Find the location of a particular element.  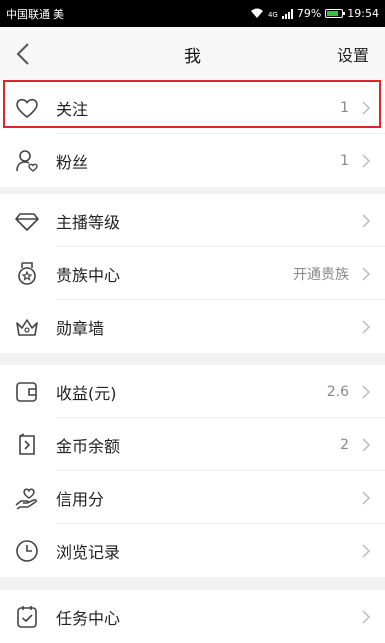

wallet-icon is located at coordinates (27, 392).